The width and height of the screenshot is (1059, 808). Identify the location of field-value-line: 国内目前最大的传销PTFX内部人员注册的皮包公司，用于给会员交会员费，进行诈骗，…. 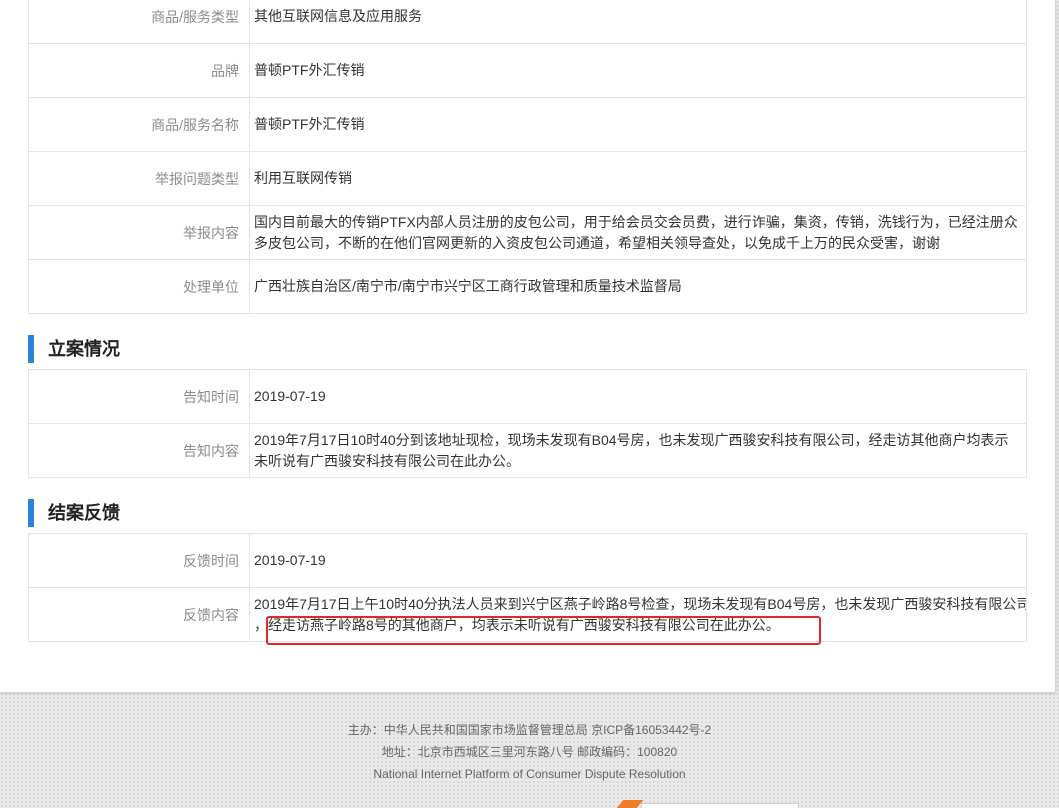
(636, 221).